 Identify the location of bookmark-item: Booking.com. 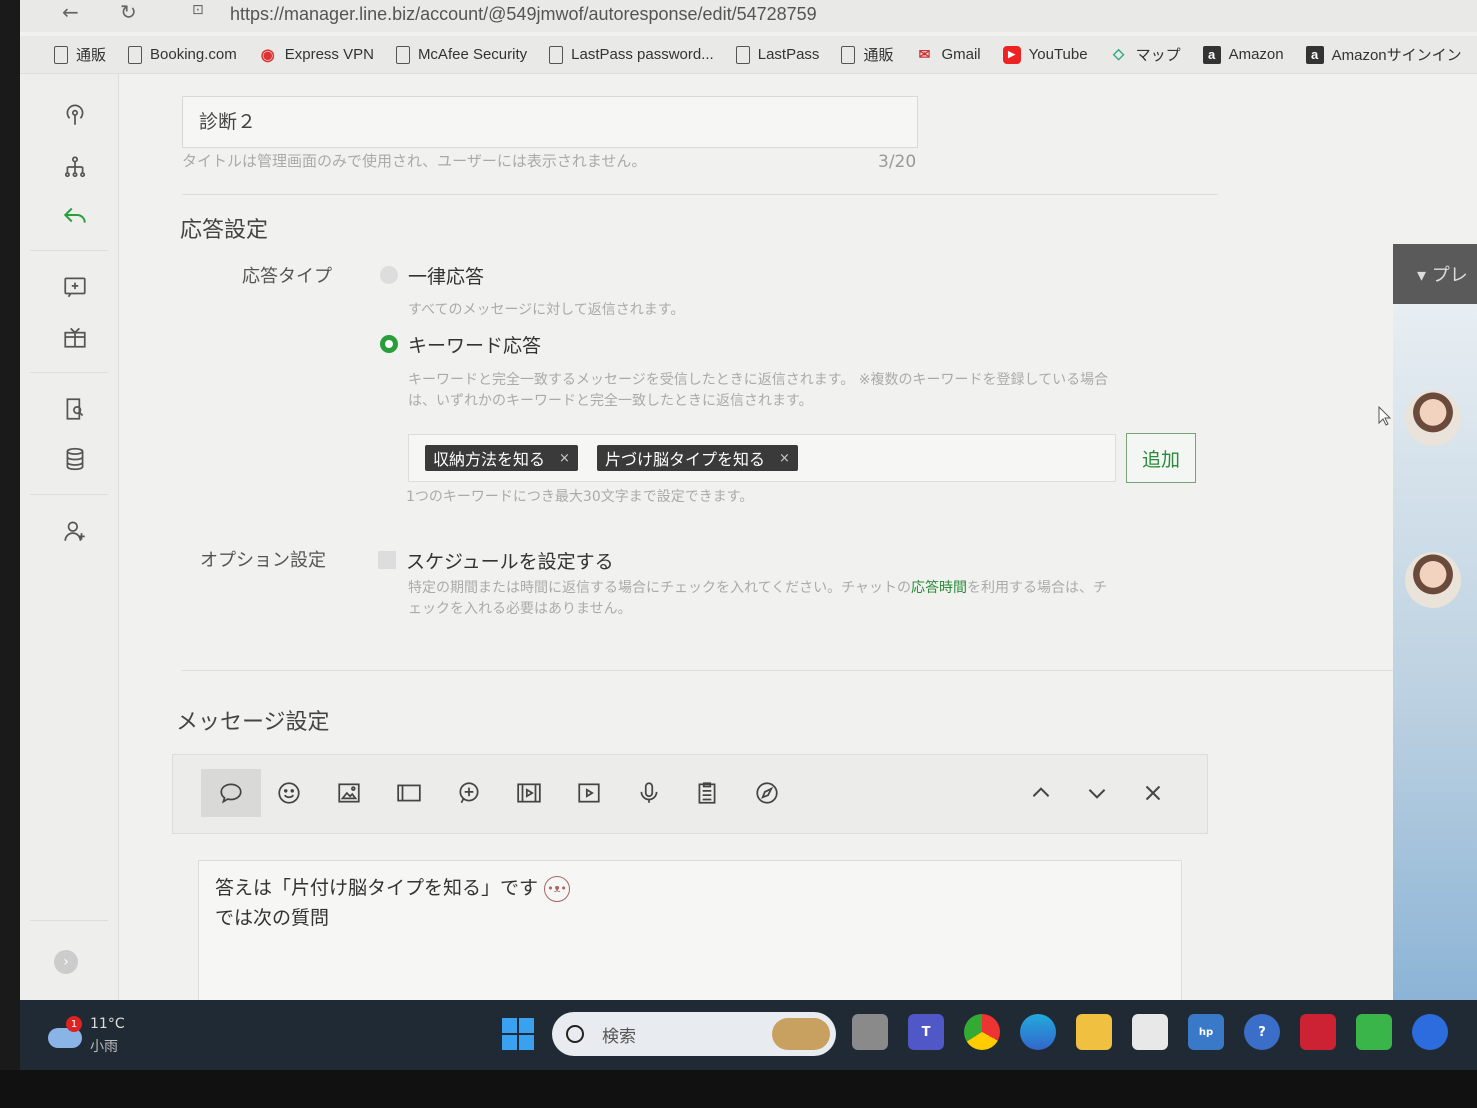
(182, 54).